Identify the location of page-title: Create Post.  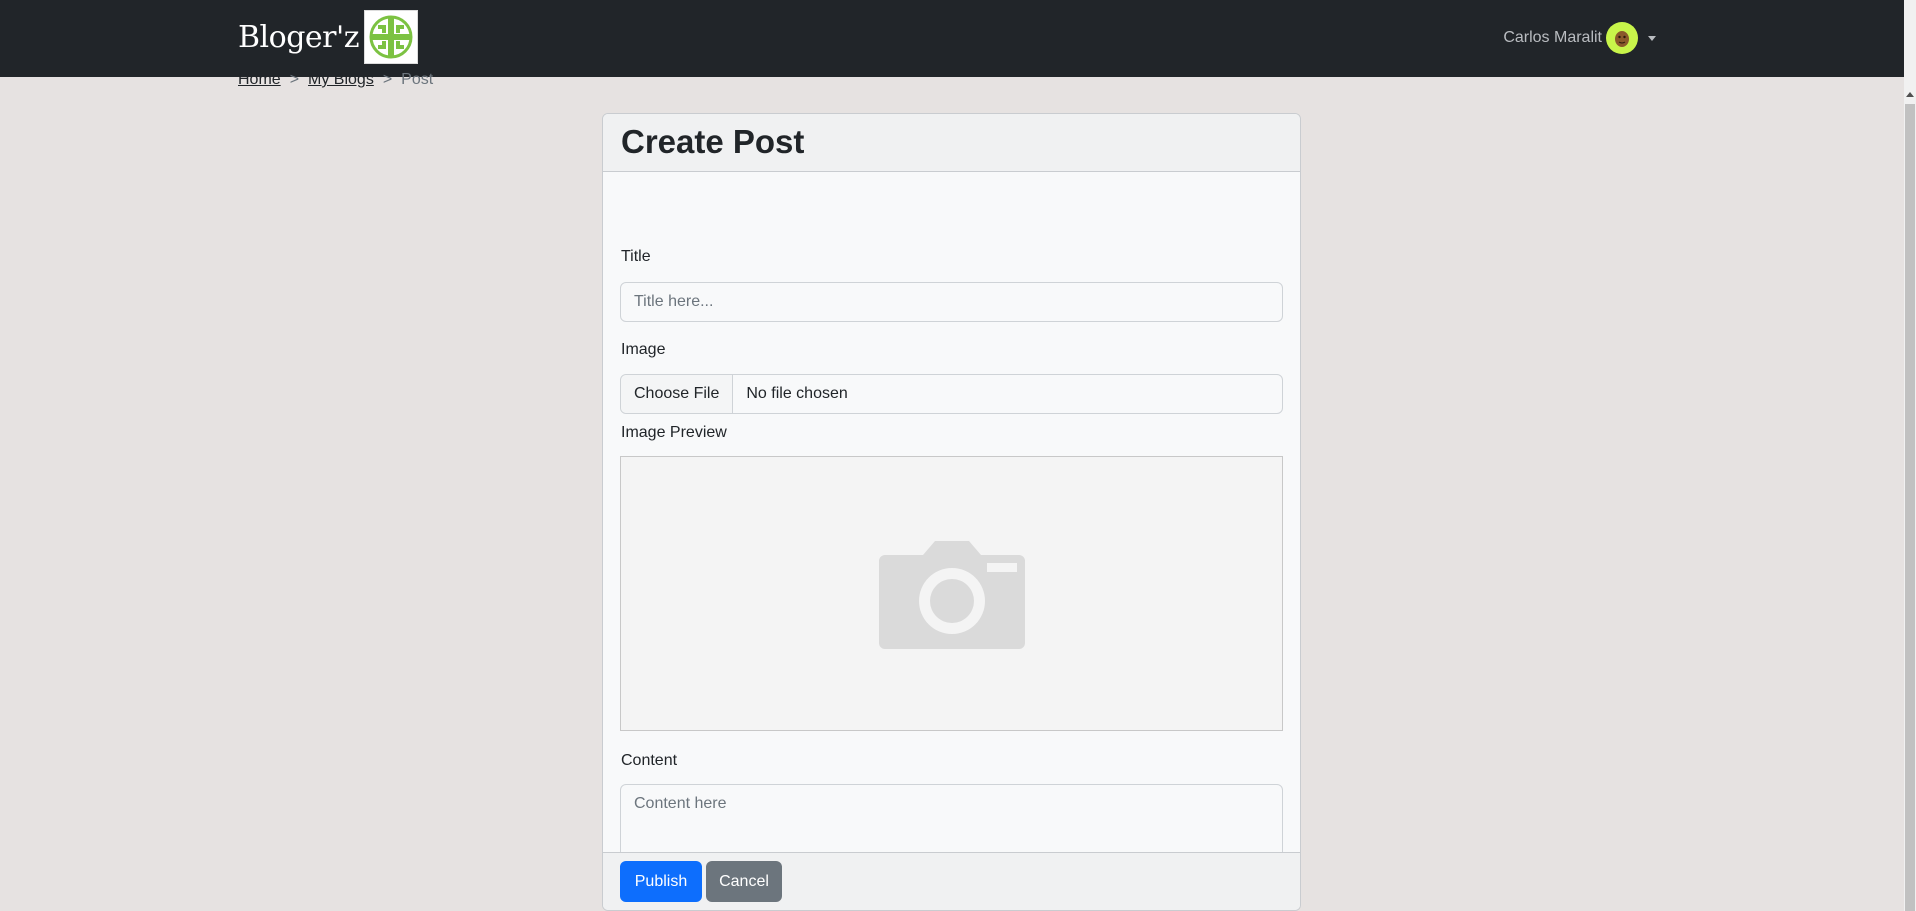
(713, 141).